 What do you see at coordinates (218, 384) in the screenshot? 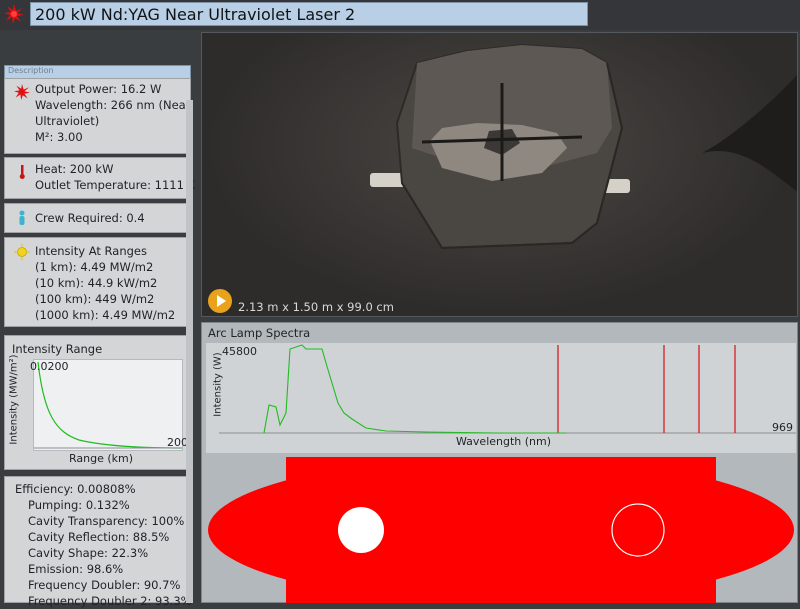
I see `spectra-ylabel: Intensity (W)` at bounding box center [218, 384].